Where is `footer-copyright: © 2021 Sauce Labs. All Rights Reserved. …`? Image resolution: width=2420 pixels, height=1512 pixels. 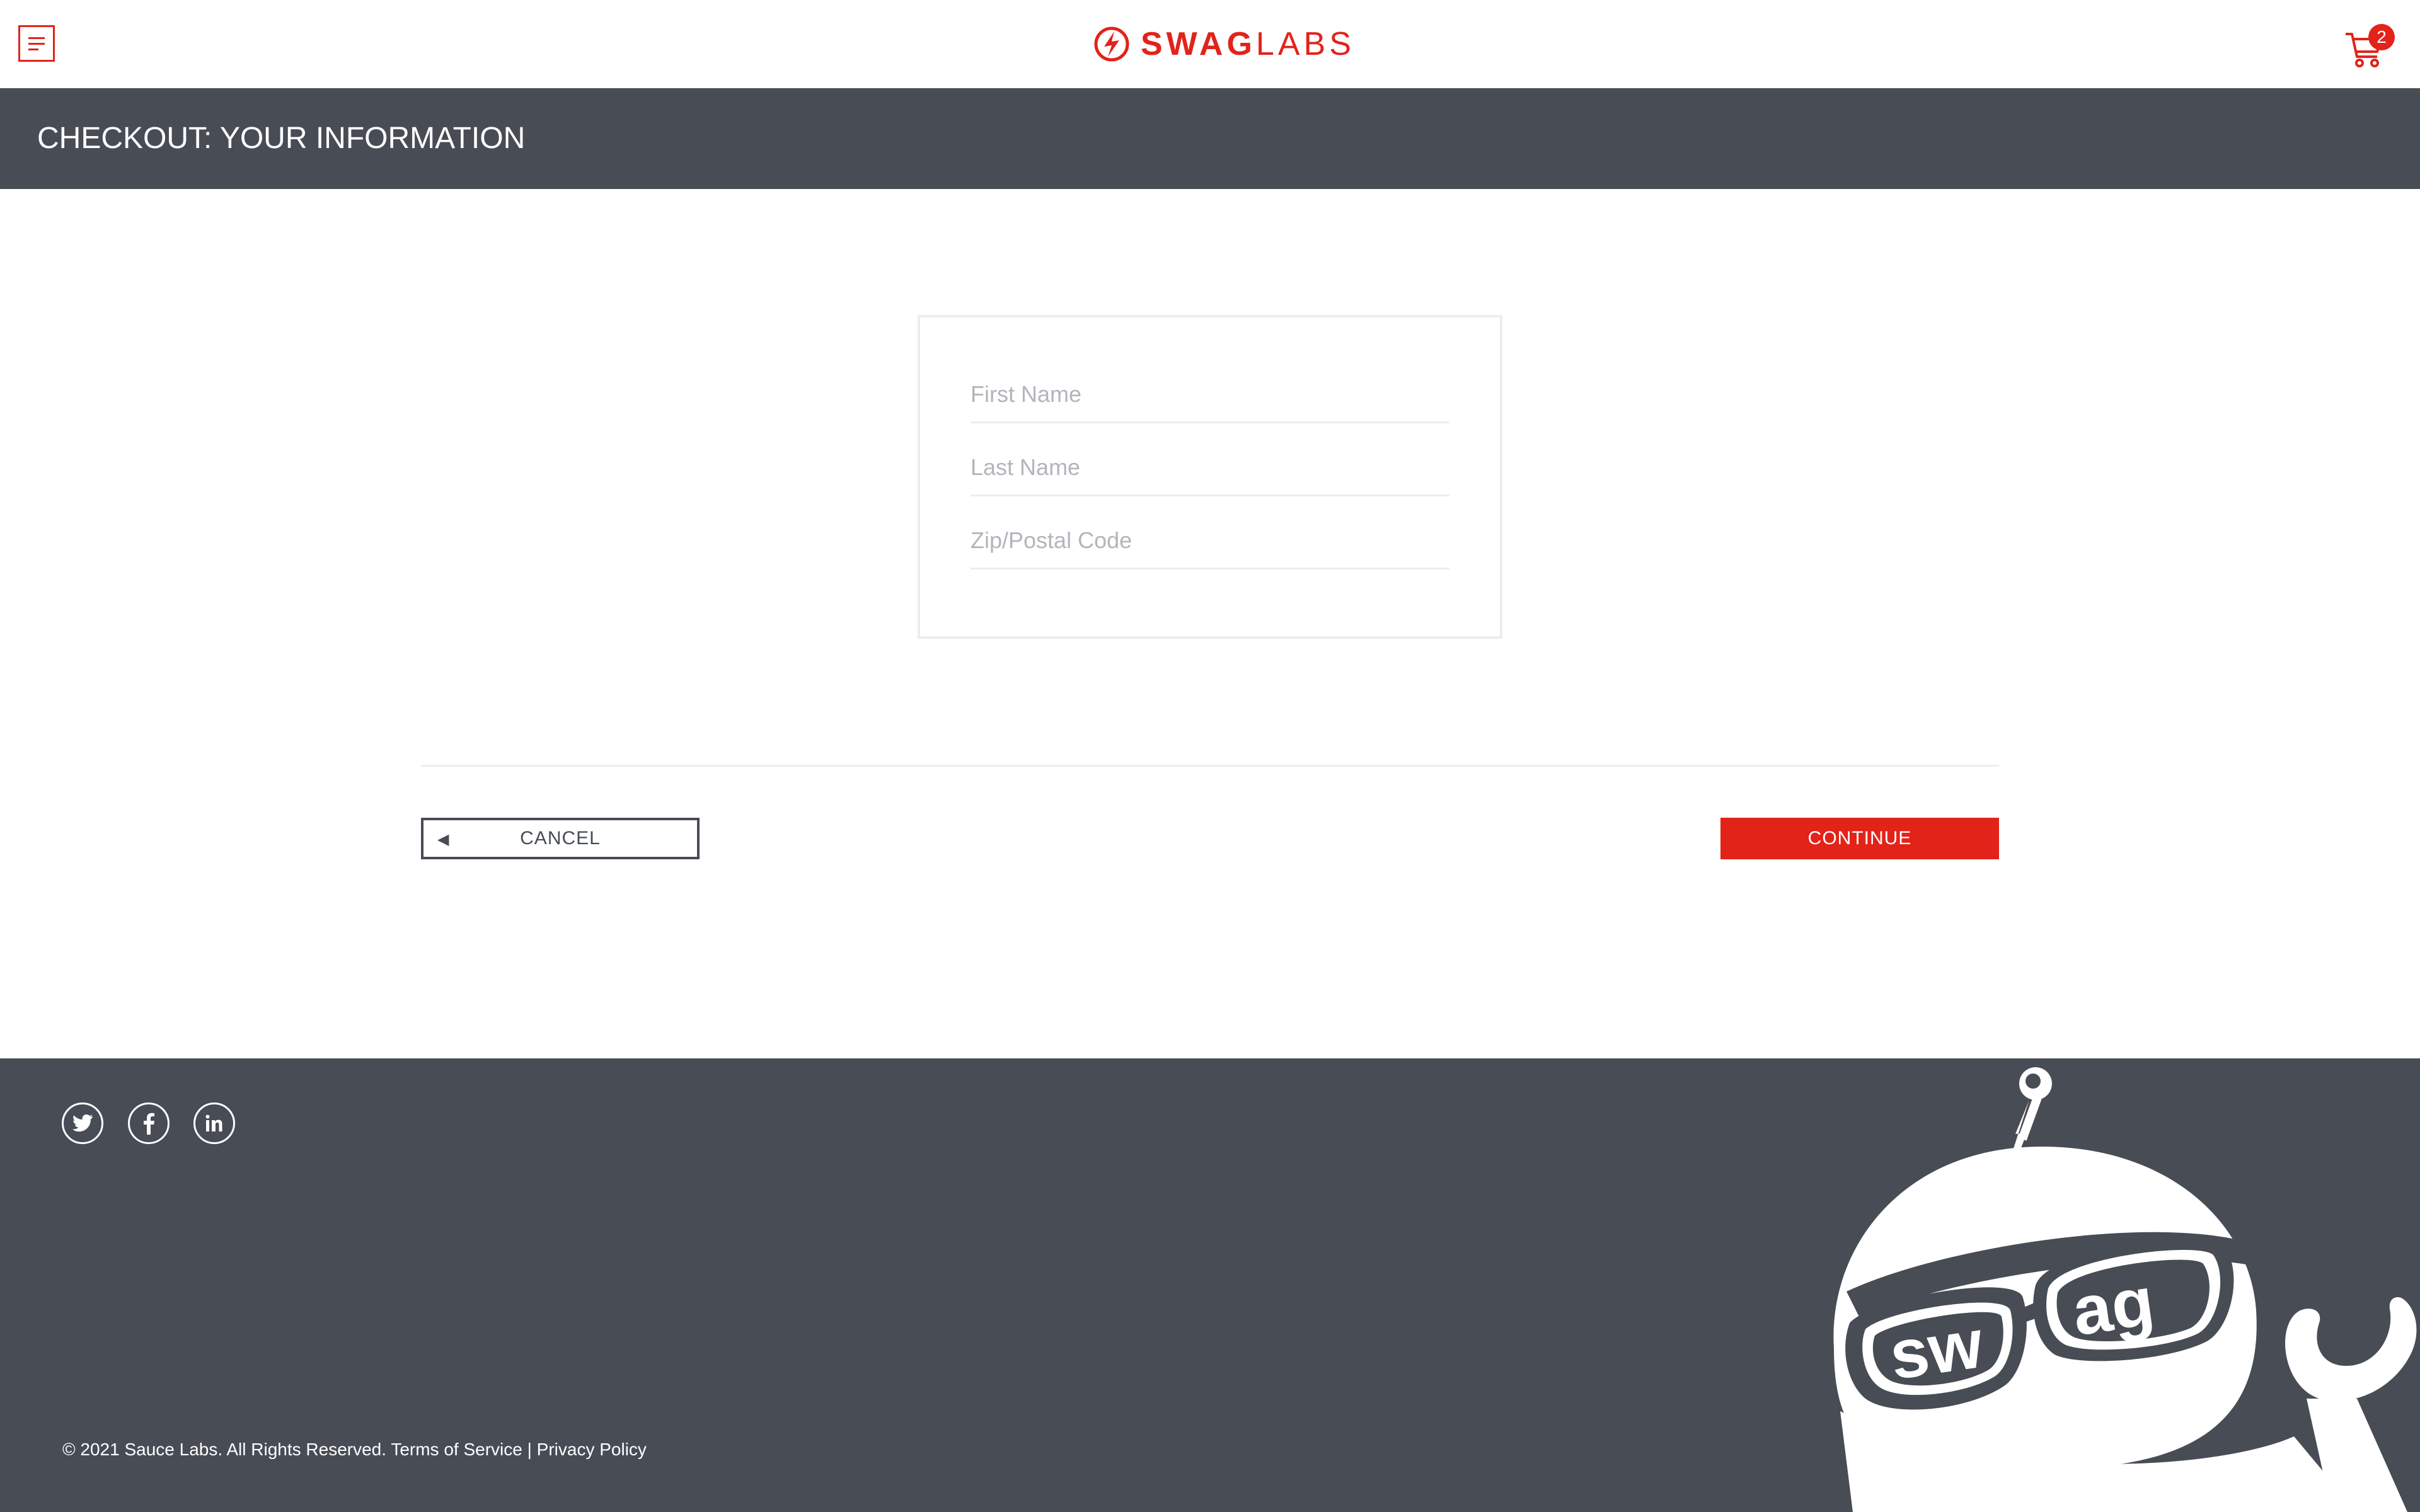 footer-copyright: © 2021 Sauce Labs. All Rights Reserved. … is located at coordinates (354, 1449).